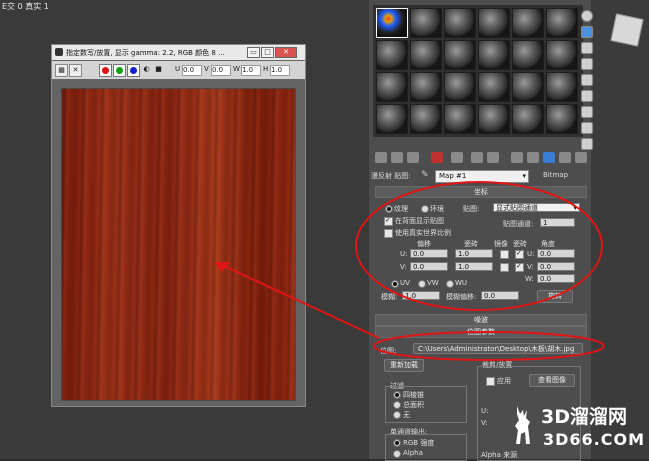 This screenshot has height=461, width=649. I want to click on watermark-sub-text: 3D66.COM, so click(594, 439).